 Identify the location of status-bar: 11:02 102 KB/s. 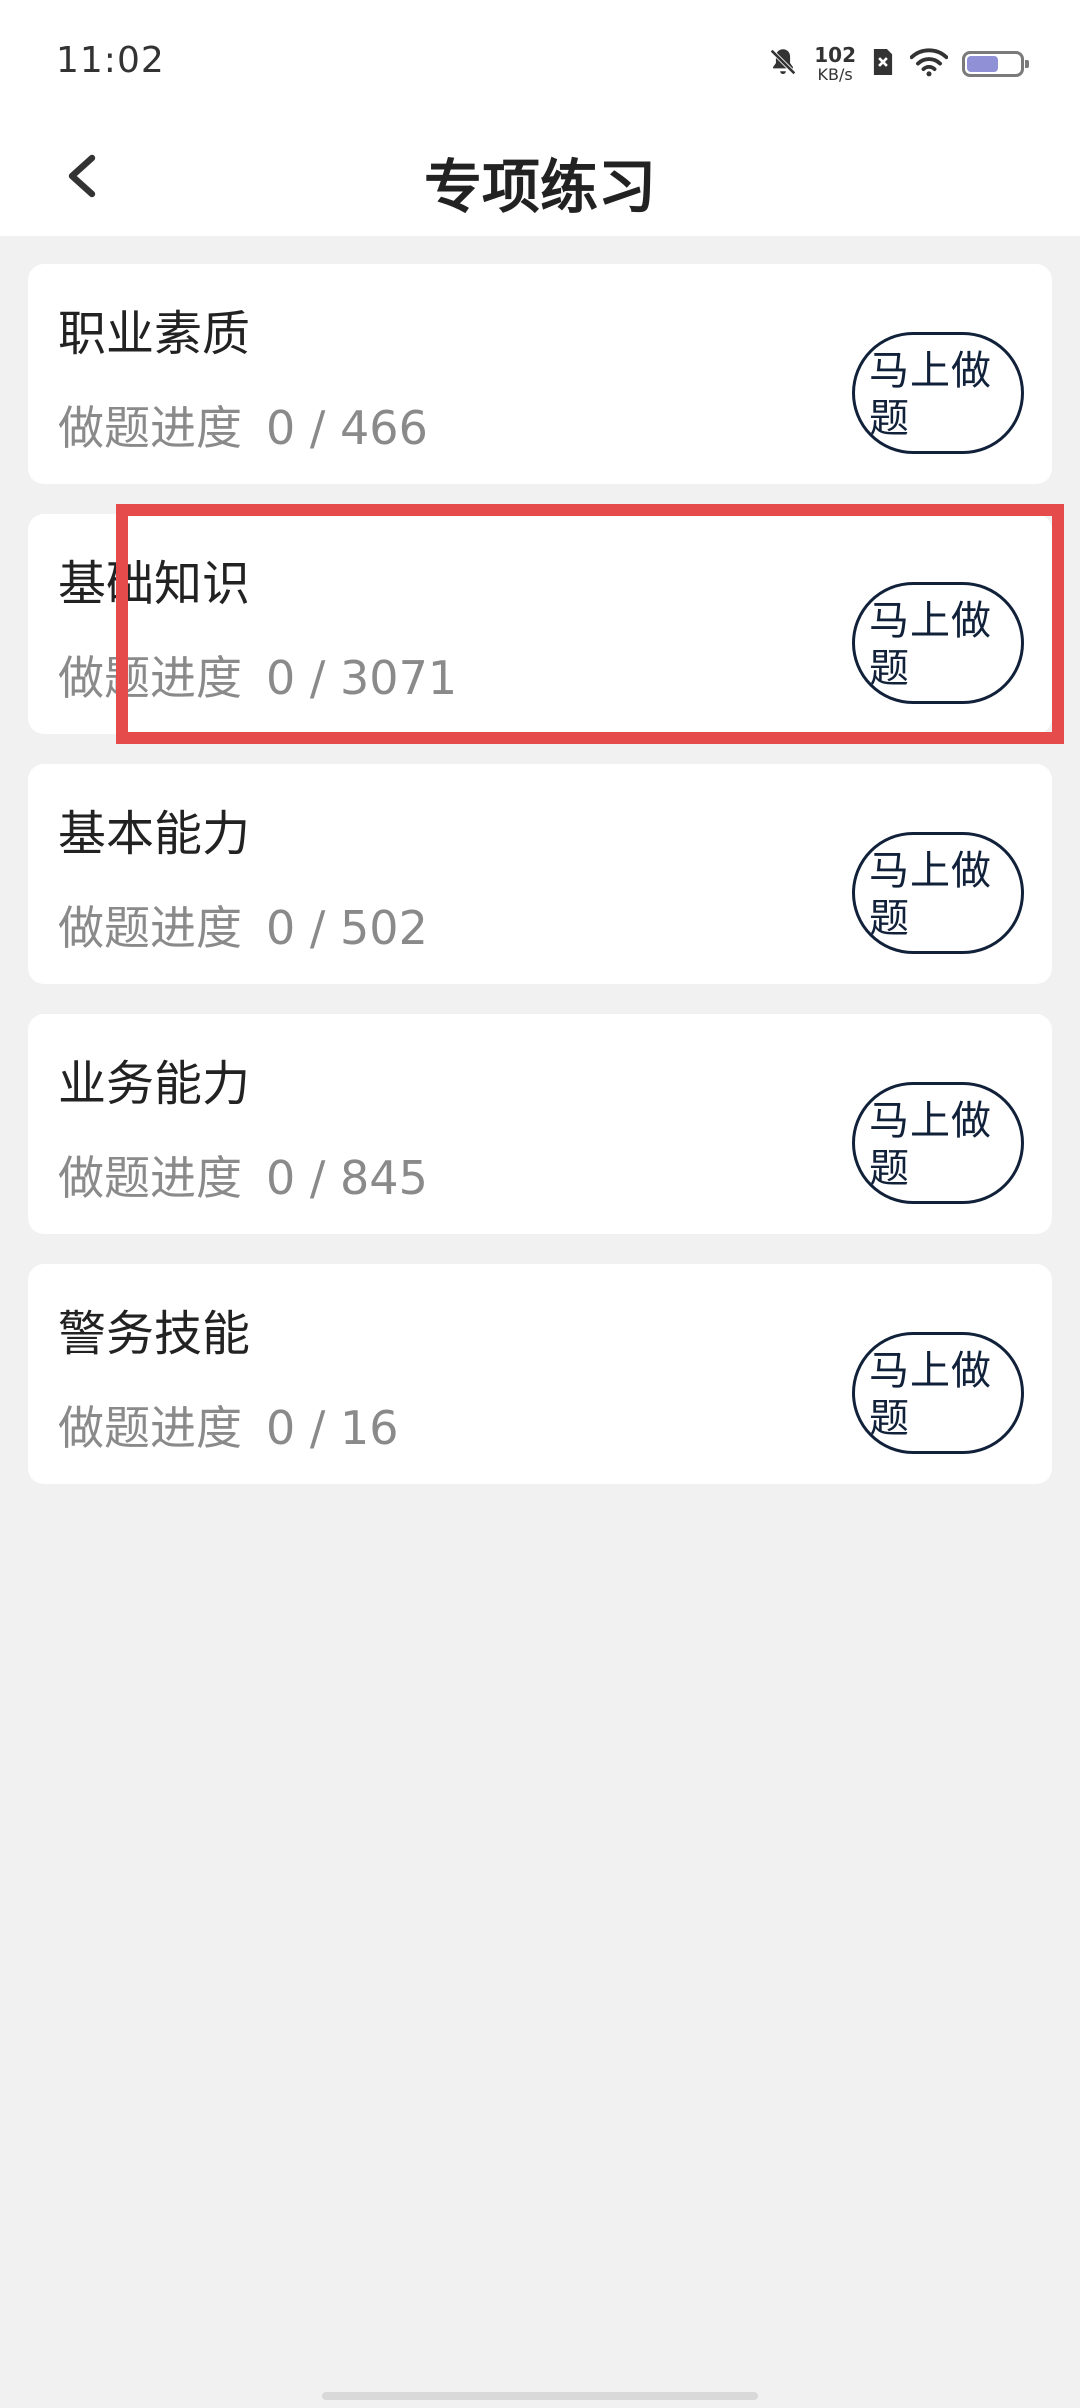
(540, 60).